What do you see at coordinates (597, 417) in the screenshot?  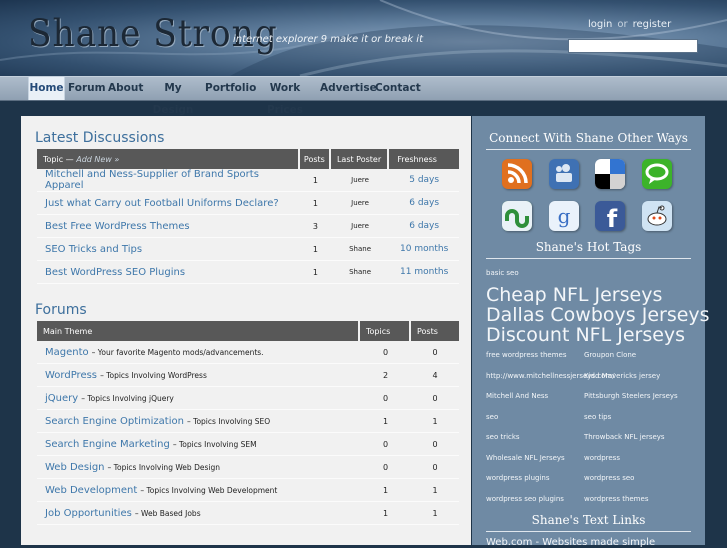 I see `tag-link: seo tips` at bounding box center [597, 417].